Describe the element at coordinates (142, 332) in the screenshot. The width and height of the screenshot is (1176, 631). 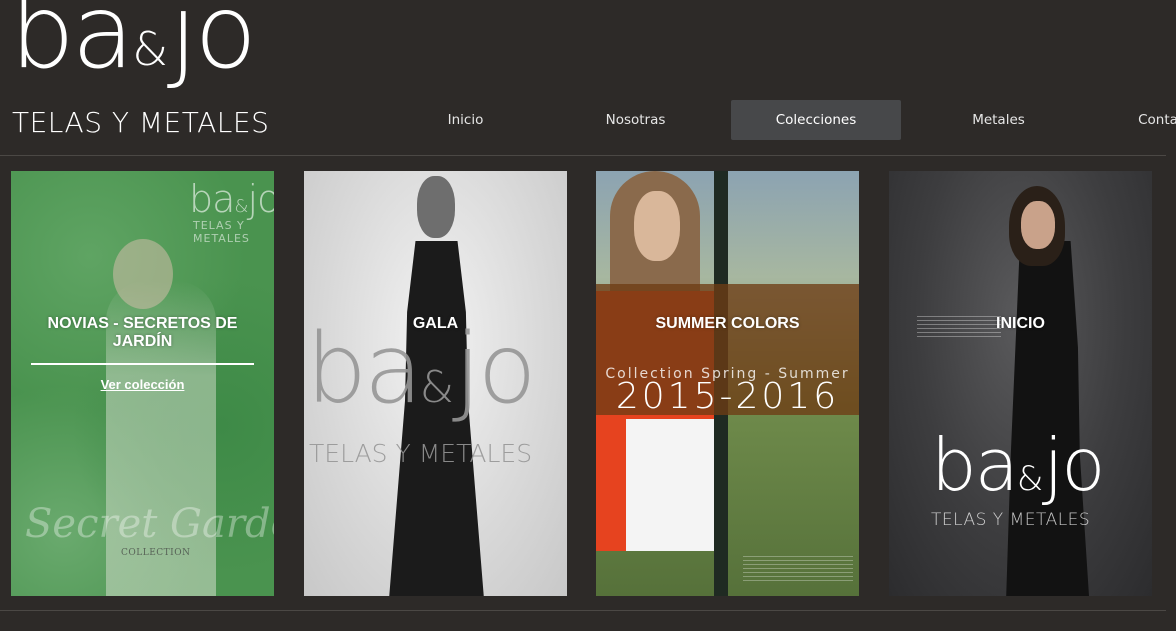
I see `collection-title: NOVIAS - SECRETOS DE JARDÍN` at that location.